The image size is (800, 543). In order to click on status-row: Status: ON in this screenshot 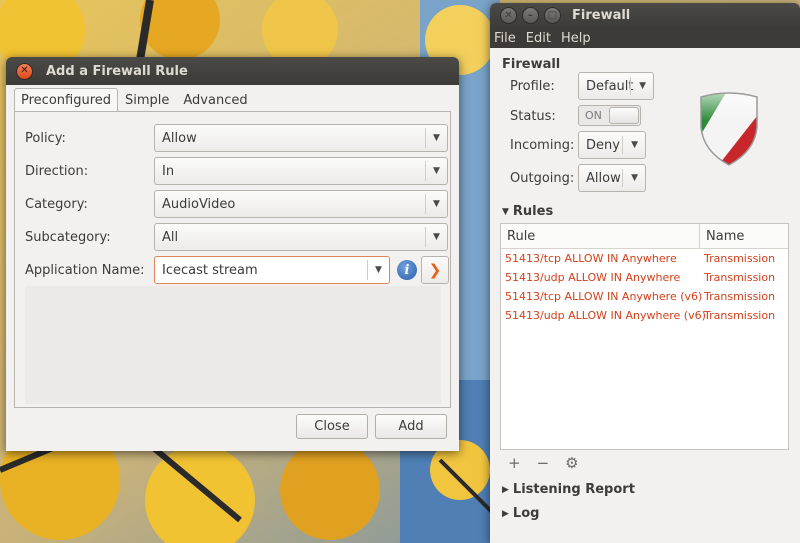, I will do `click(575, 116)`.